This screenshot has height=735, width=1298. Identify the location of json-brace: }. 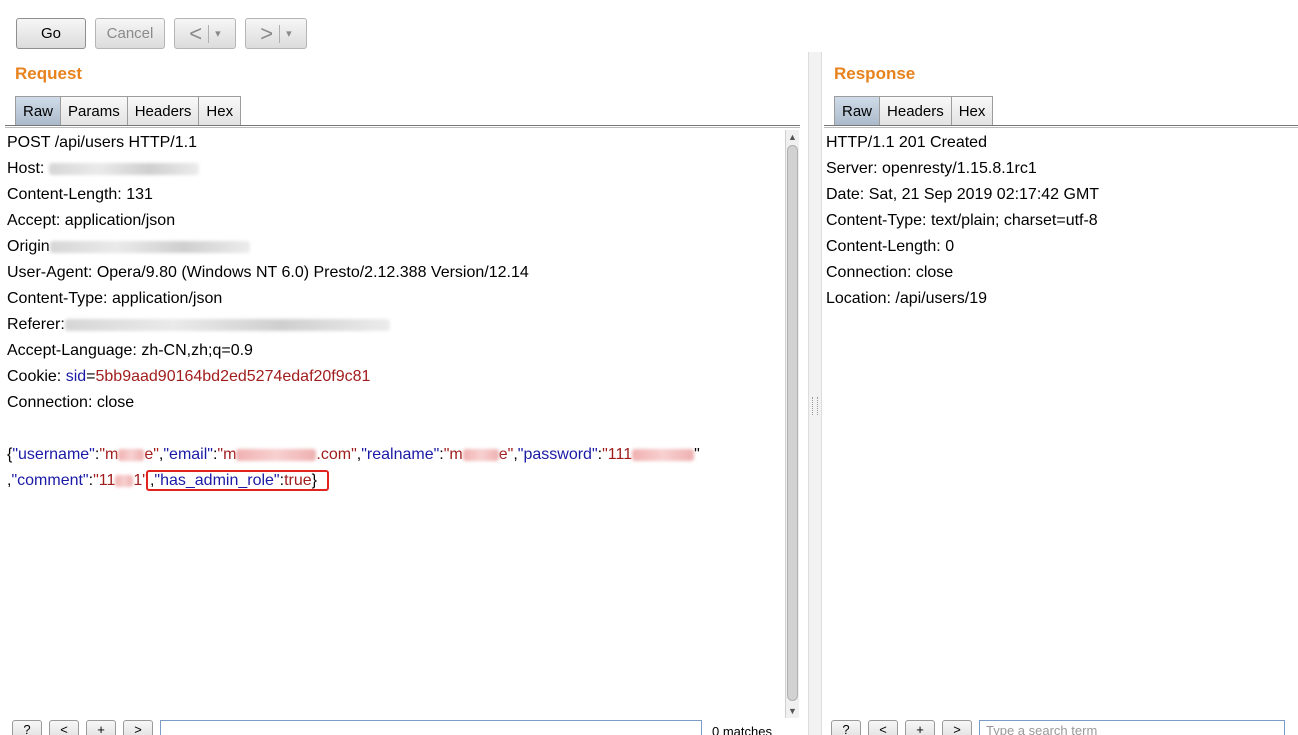
(314, 480).